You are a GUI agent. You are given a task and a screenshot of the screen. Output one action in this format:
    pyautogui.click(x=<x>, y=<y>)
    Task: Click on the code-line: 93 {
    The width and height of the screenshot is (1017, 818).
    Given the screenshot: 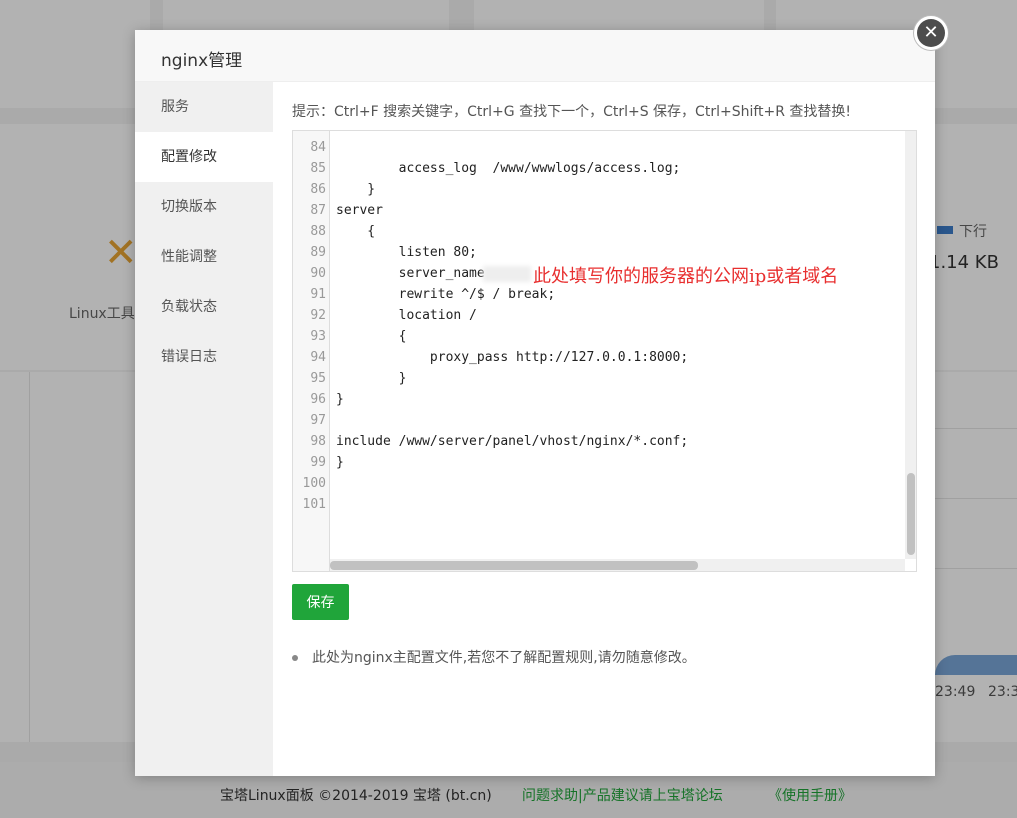 What is the action you would take?
    pyautogui.click(x=599, y=336)
    